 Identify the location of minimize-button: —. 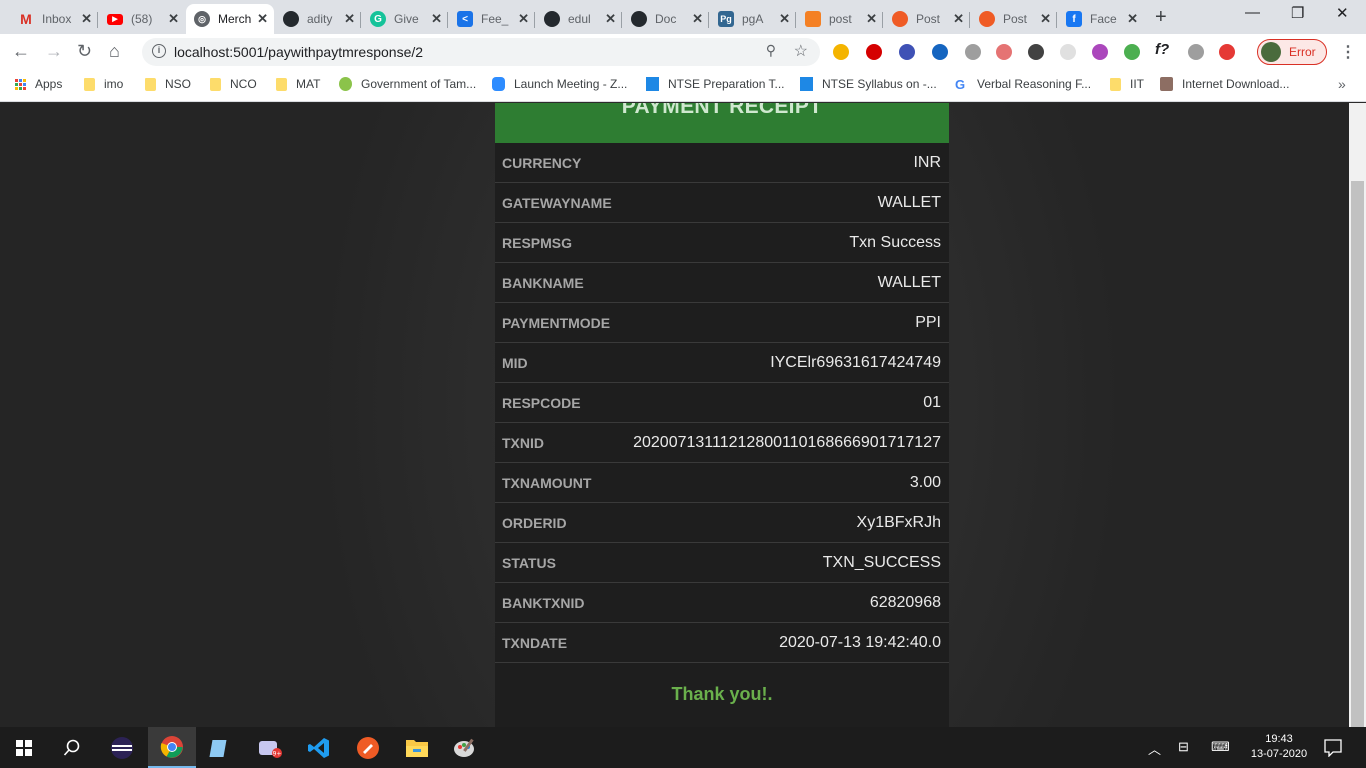
(1252, 12).